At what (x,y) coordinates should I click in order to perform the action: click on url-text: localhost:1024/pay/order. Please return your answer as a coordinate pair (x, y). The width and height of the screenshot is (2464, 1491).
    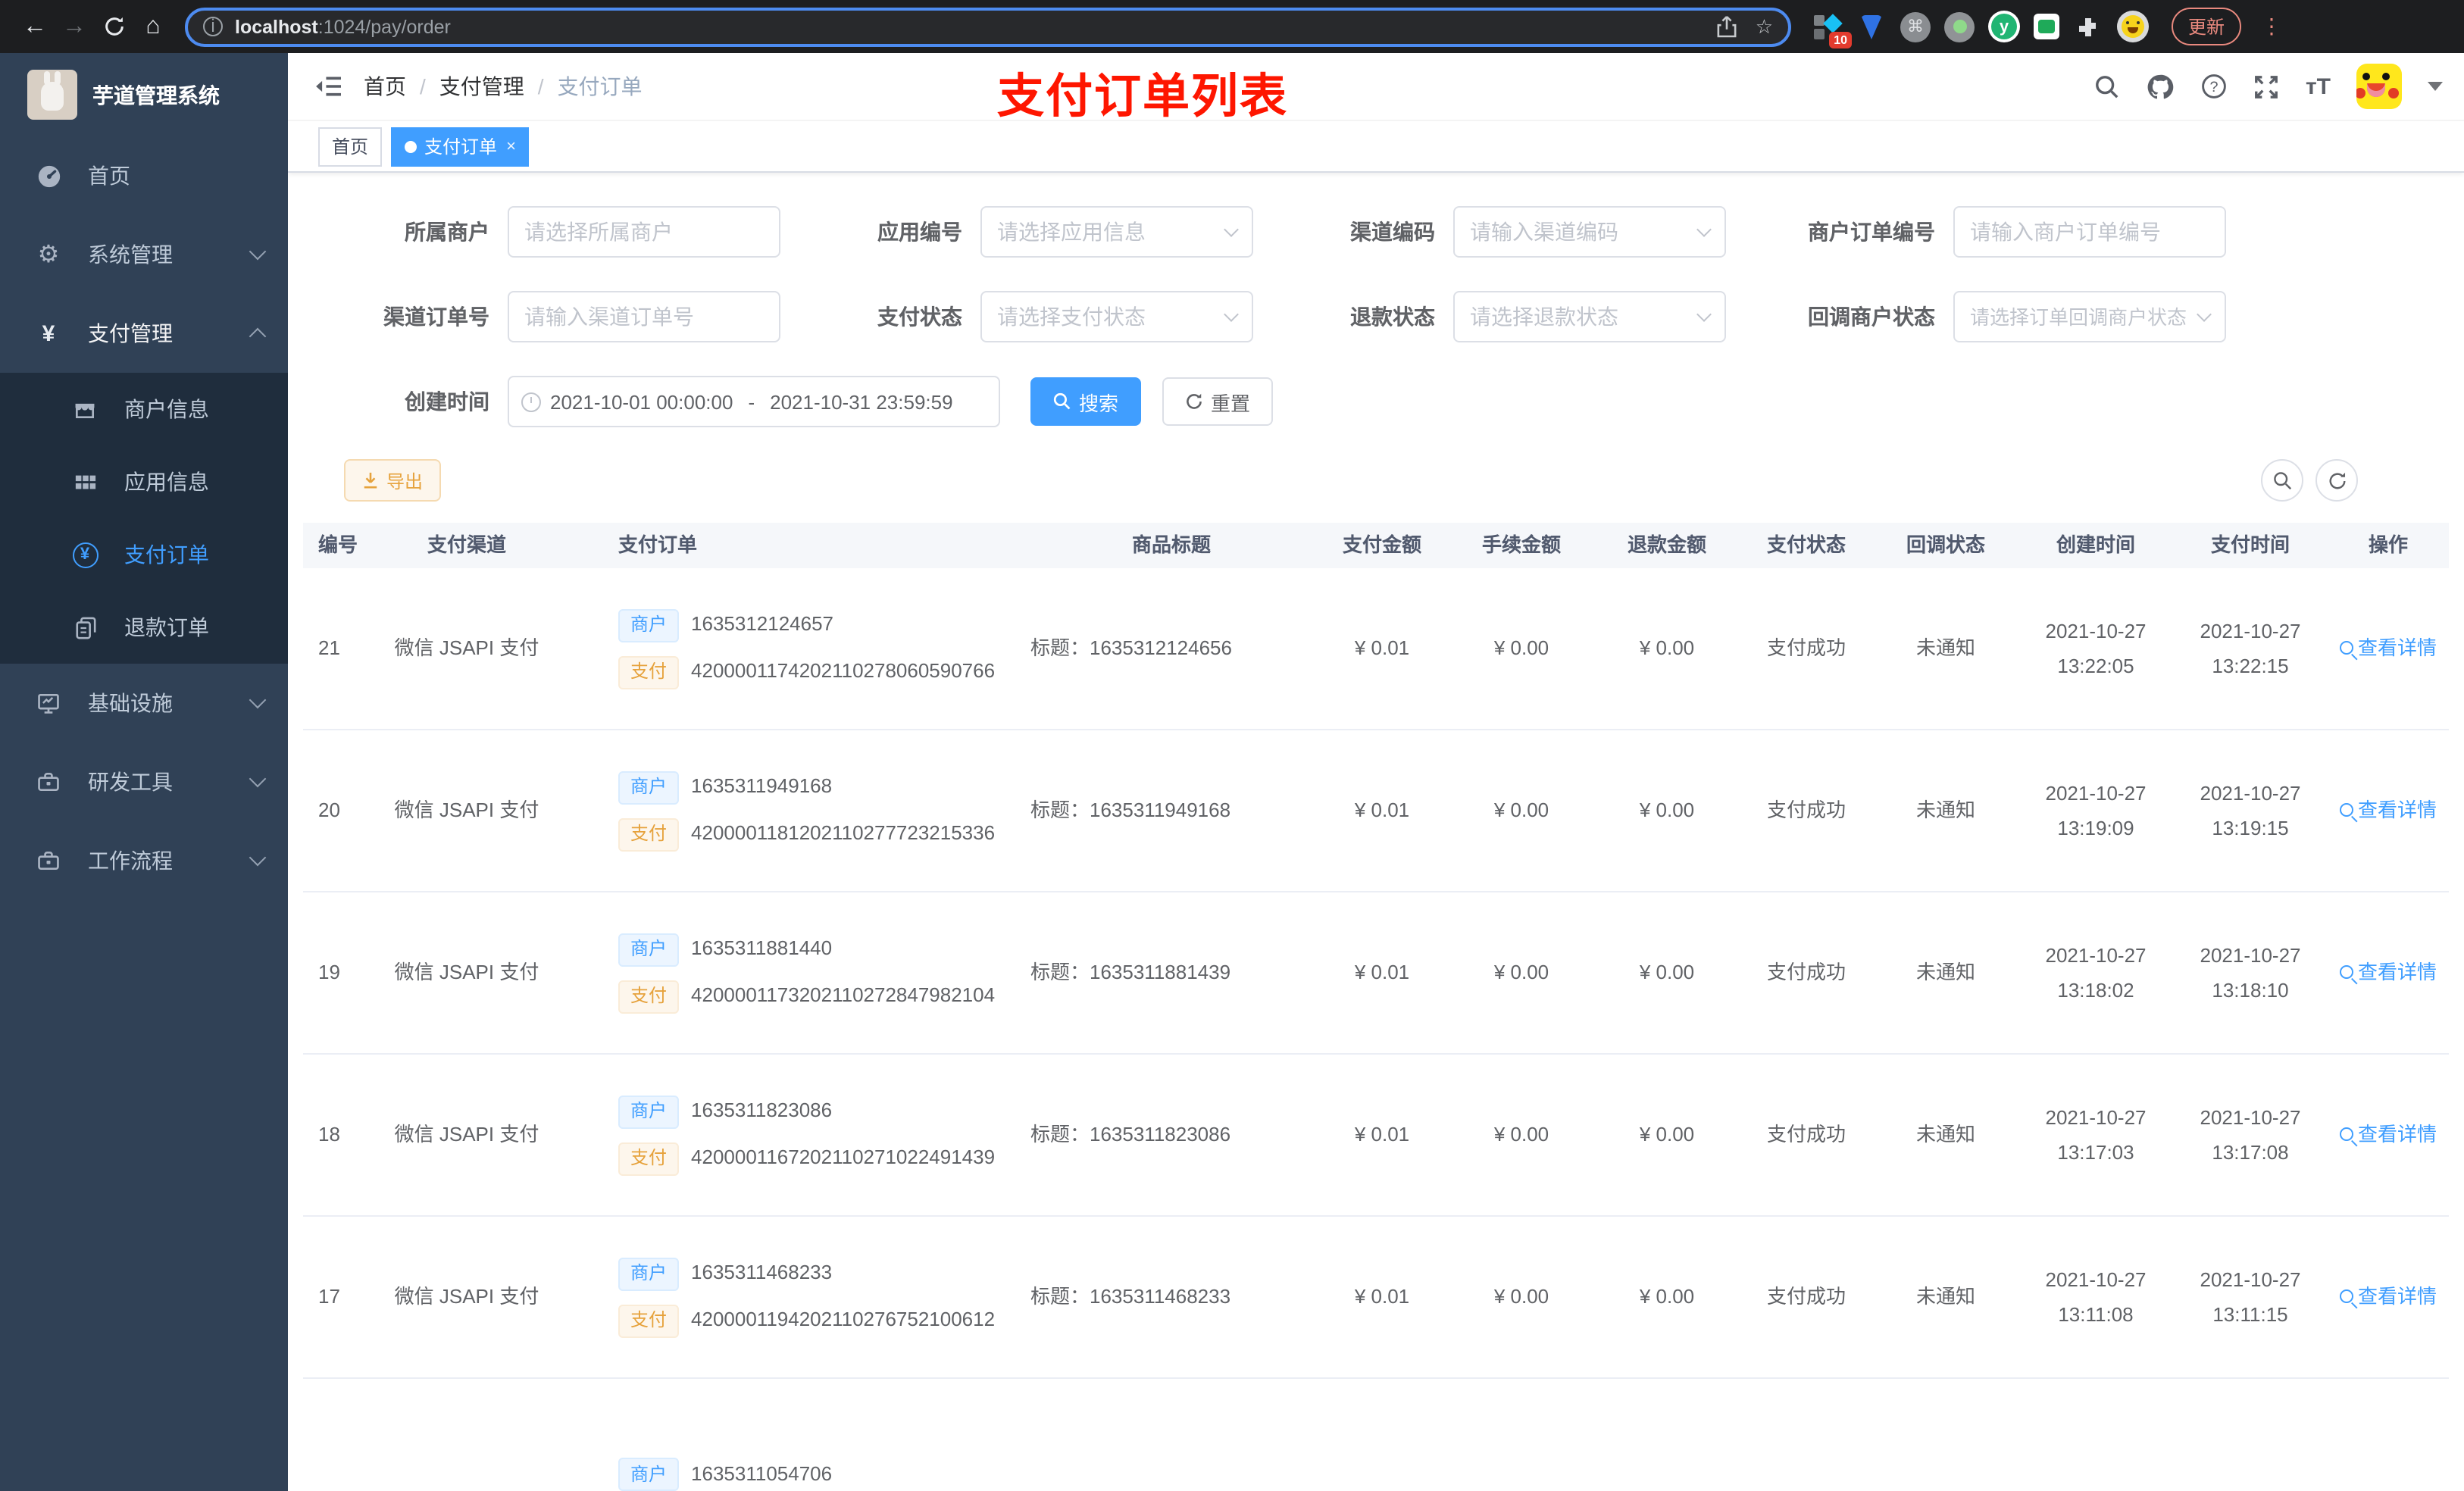
    Looking at the image, I should click on (967, 26).